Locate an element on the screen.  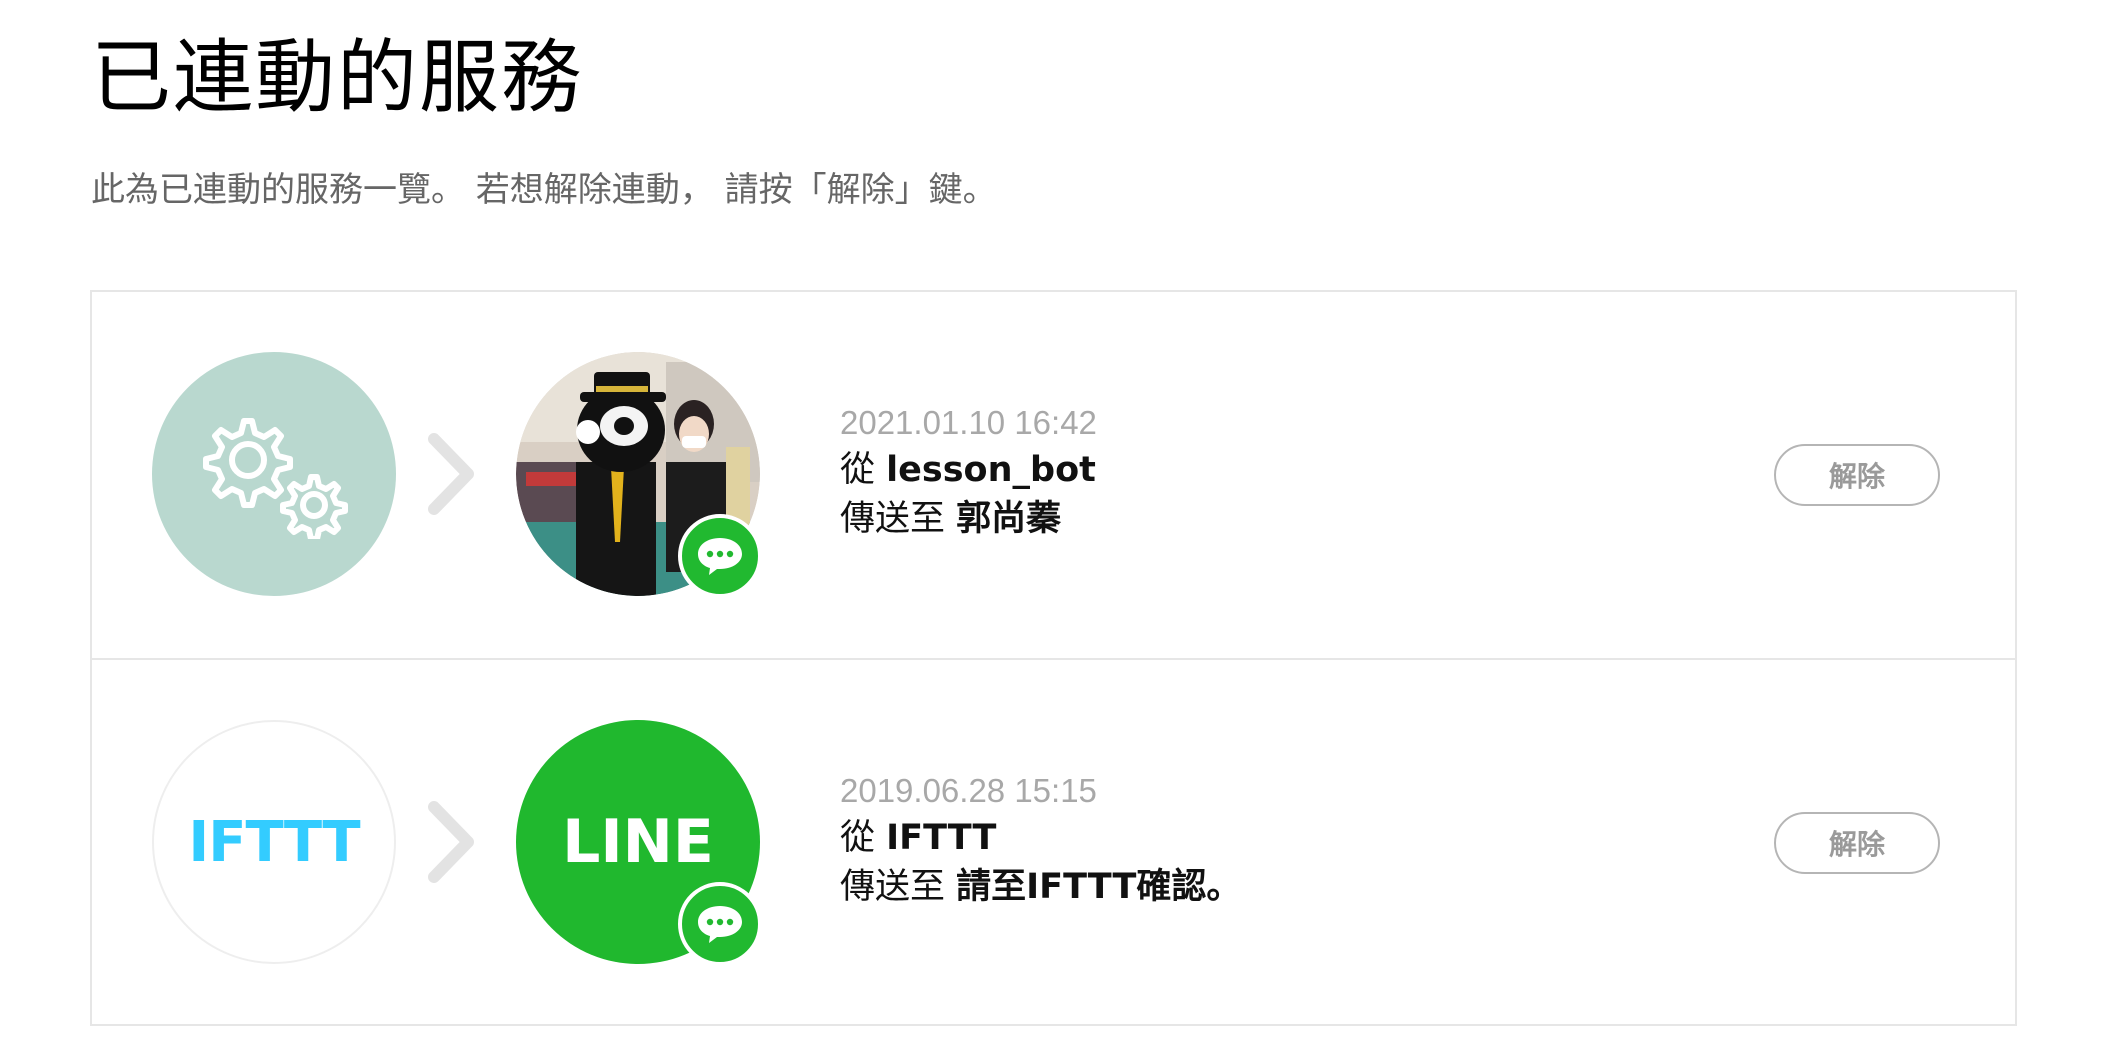
ifttt-logo-icon: IFTTT is located at coordinates (274, 842).